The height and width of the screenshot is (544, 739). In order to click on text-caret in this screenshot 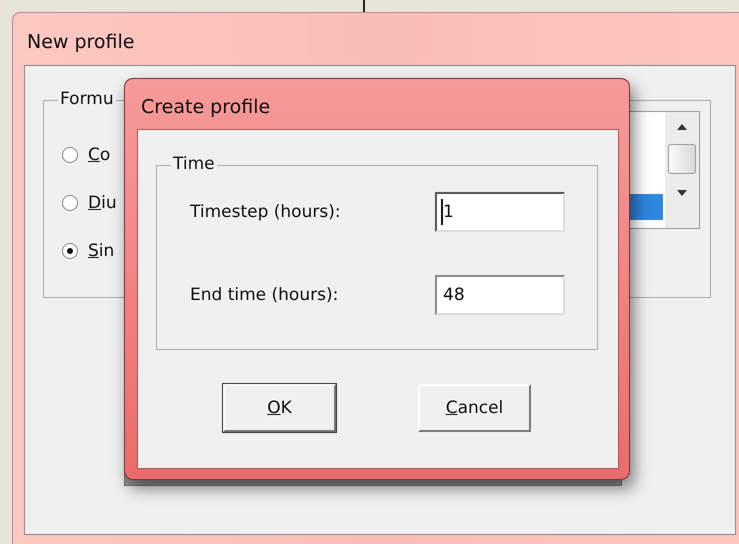, I will do `click(442, 212)`.